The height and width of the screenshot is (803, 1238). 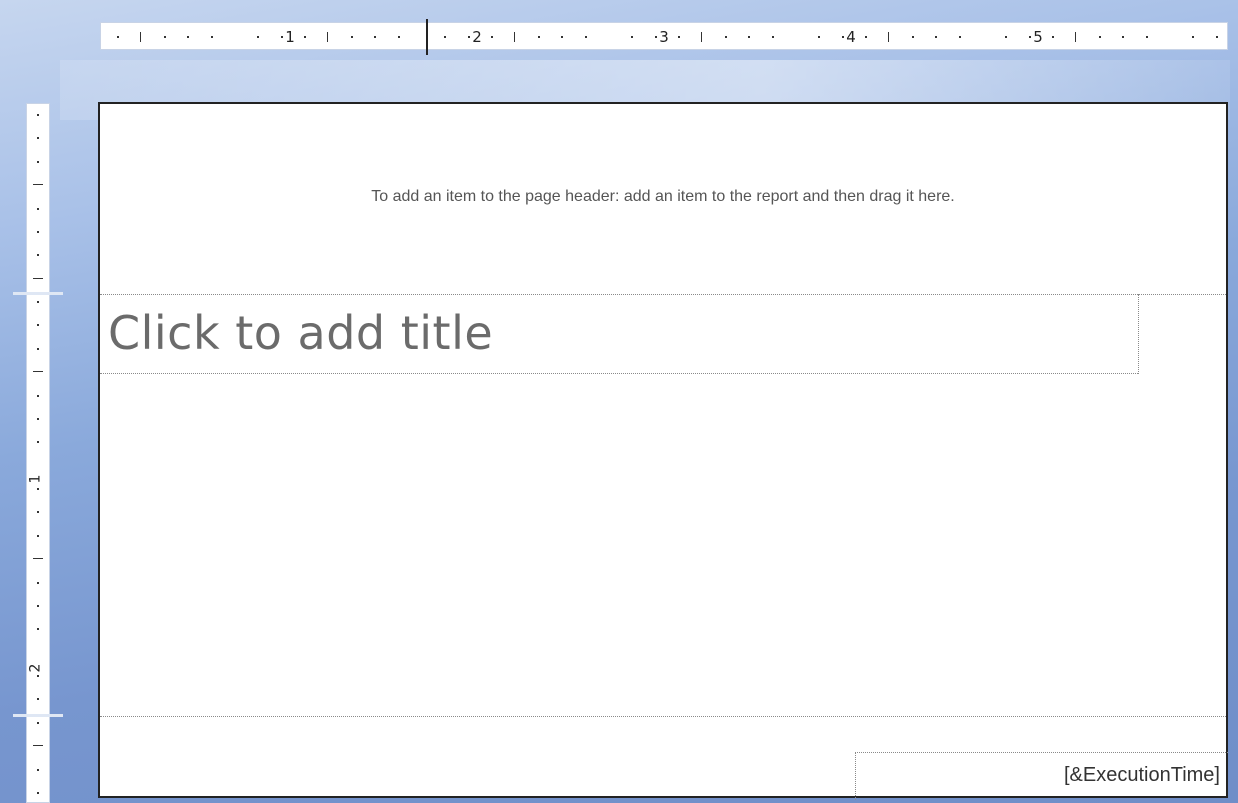 I want to click on vertical-ruler-label-2: 2, so click(x=35, y=668).